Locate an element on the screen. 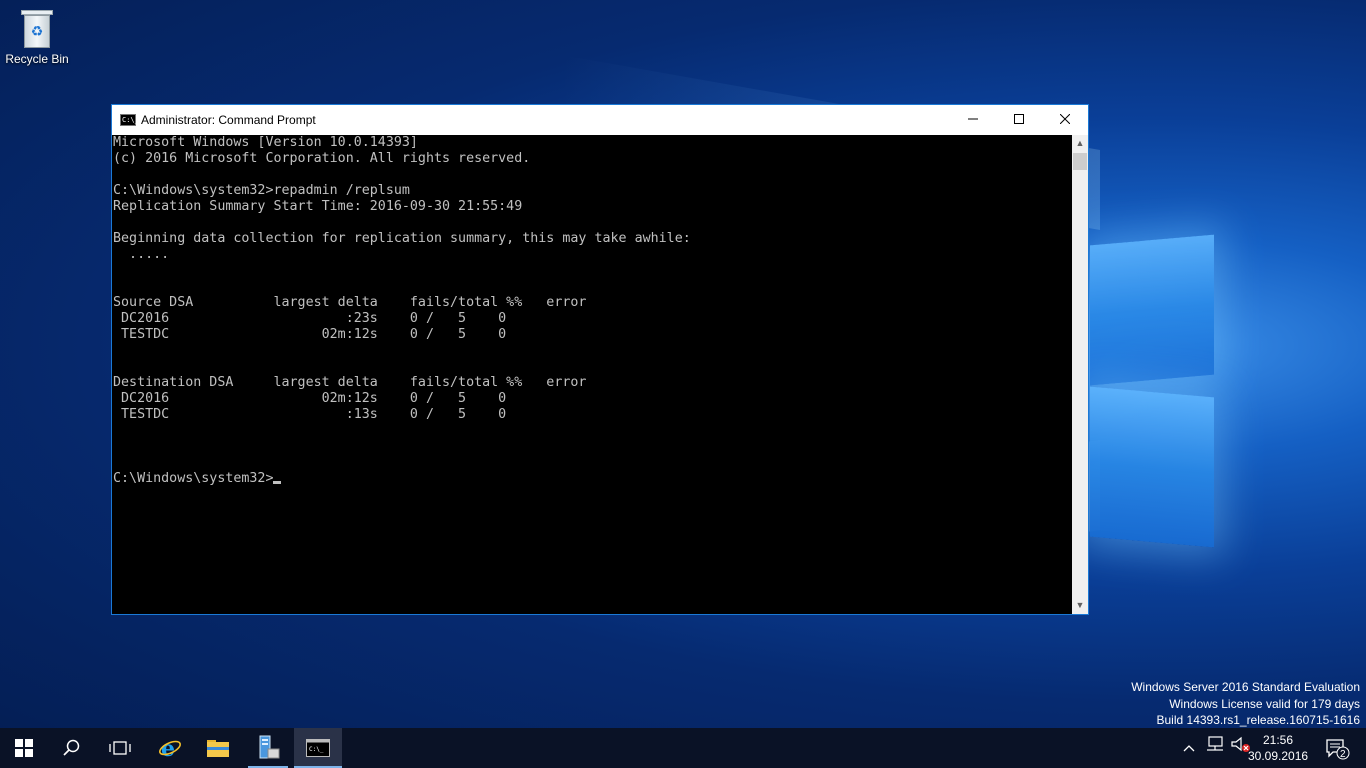 This screenshot has width=1366, height=768. server-manager-button is located at coordinates (268, 748).